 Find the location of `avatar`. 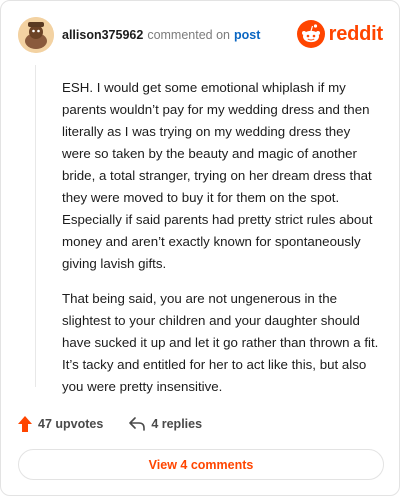

avatar is located at coordinates (36, 35).